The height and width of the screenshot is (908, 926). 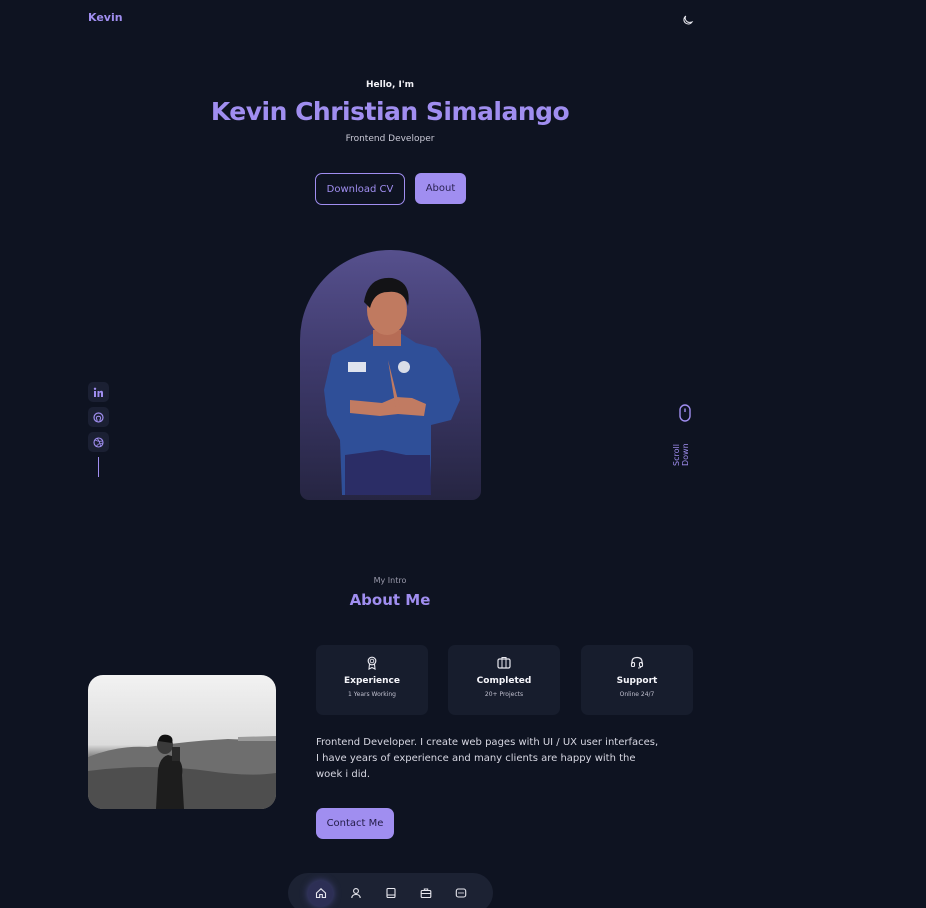 What do you see at coordinates (182, 742) in the screenshot?
I see `about-photo` at bounding box center [182, 742].